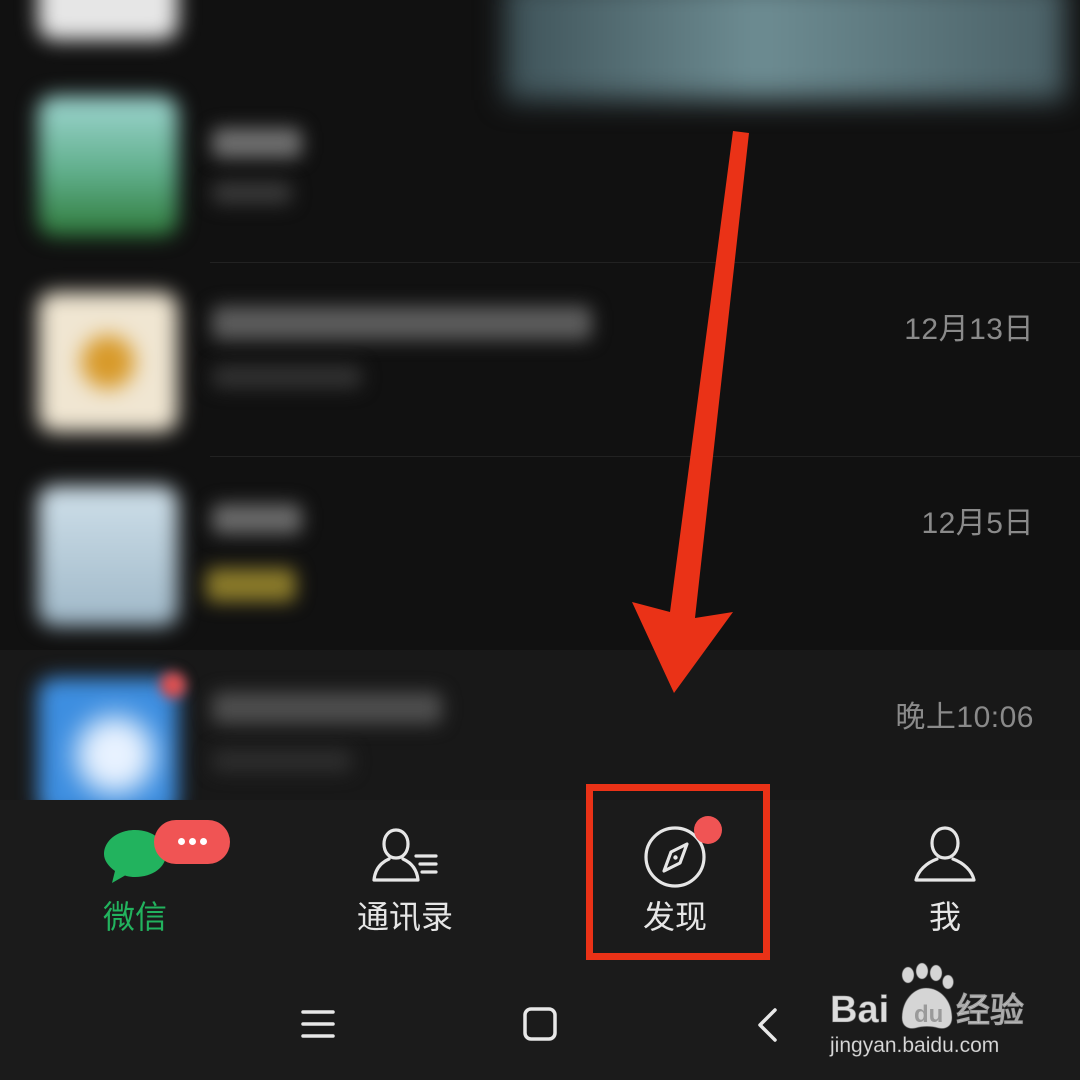 The width and height of the screenshot is (1080, 1080). I want to click on watermark-brand-cn: 经验, so click(990, 1011).